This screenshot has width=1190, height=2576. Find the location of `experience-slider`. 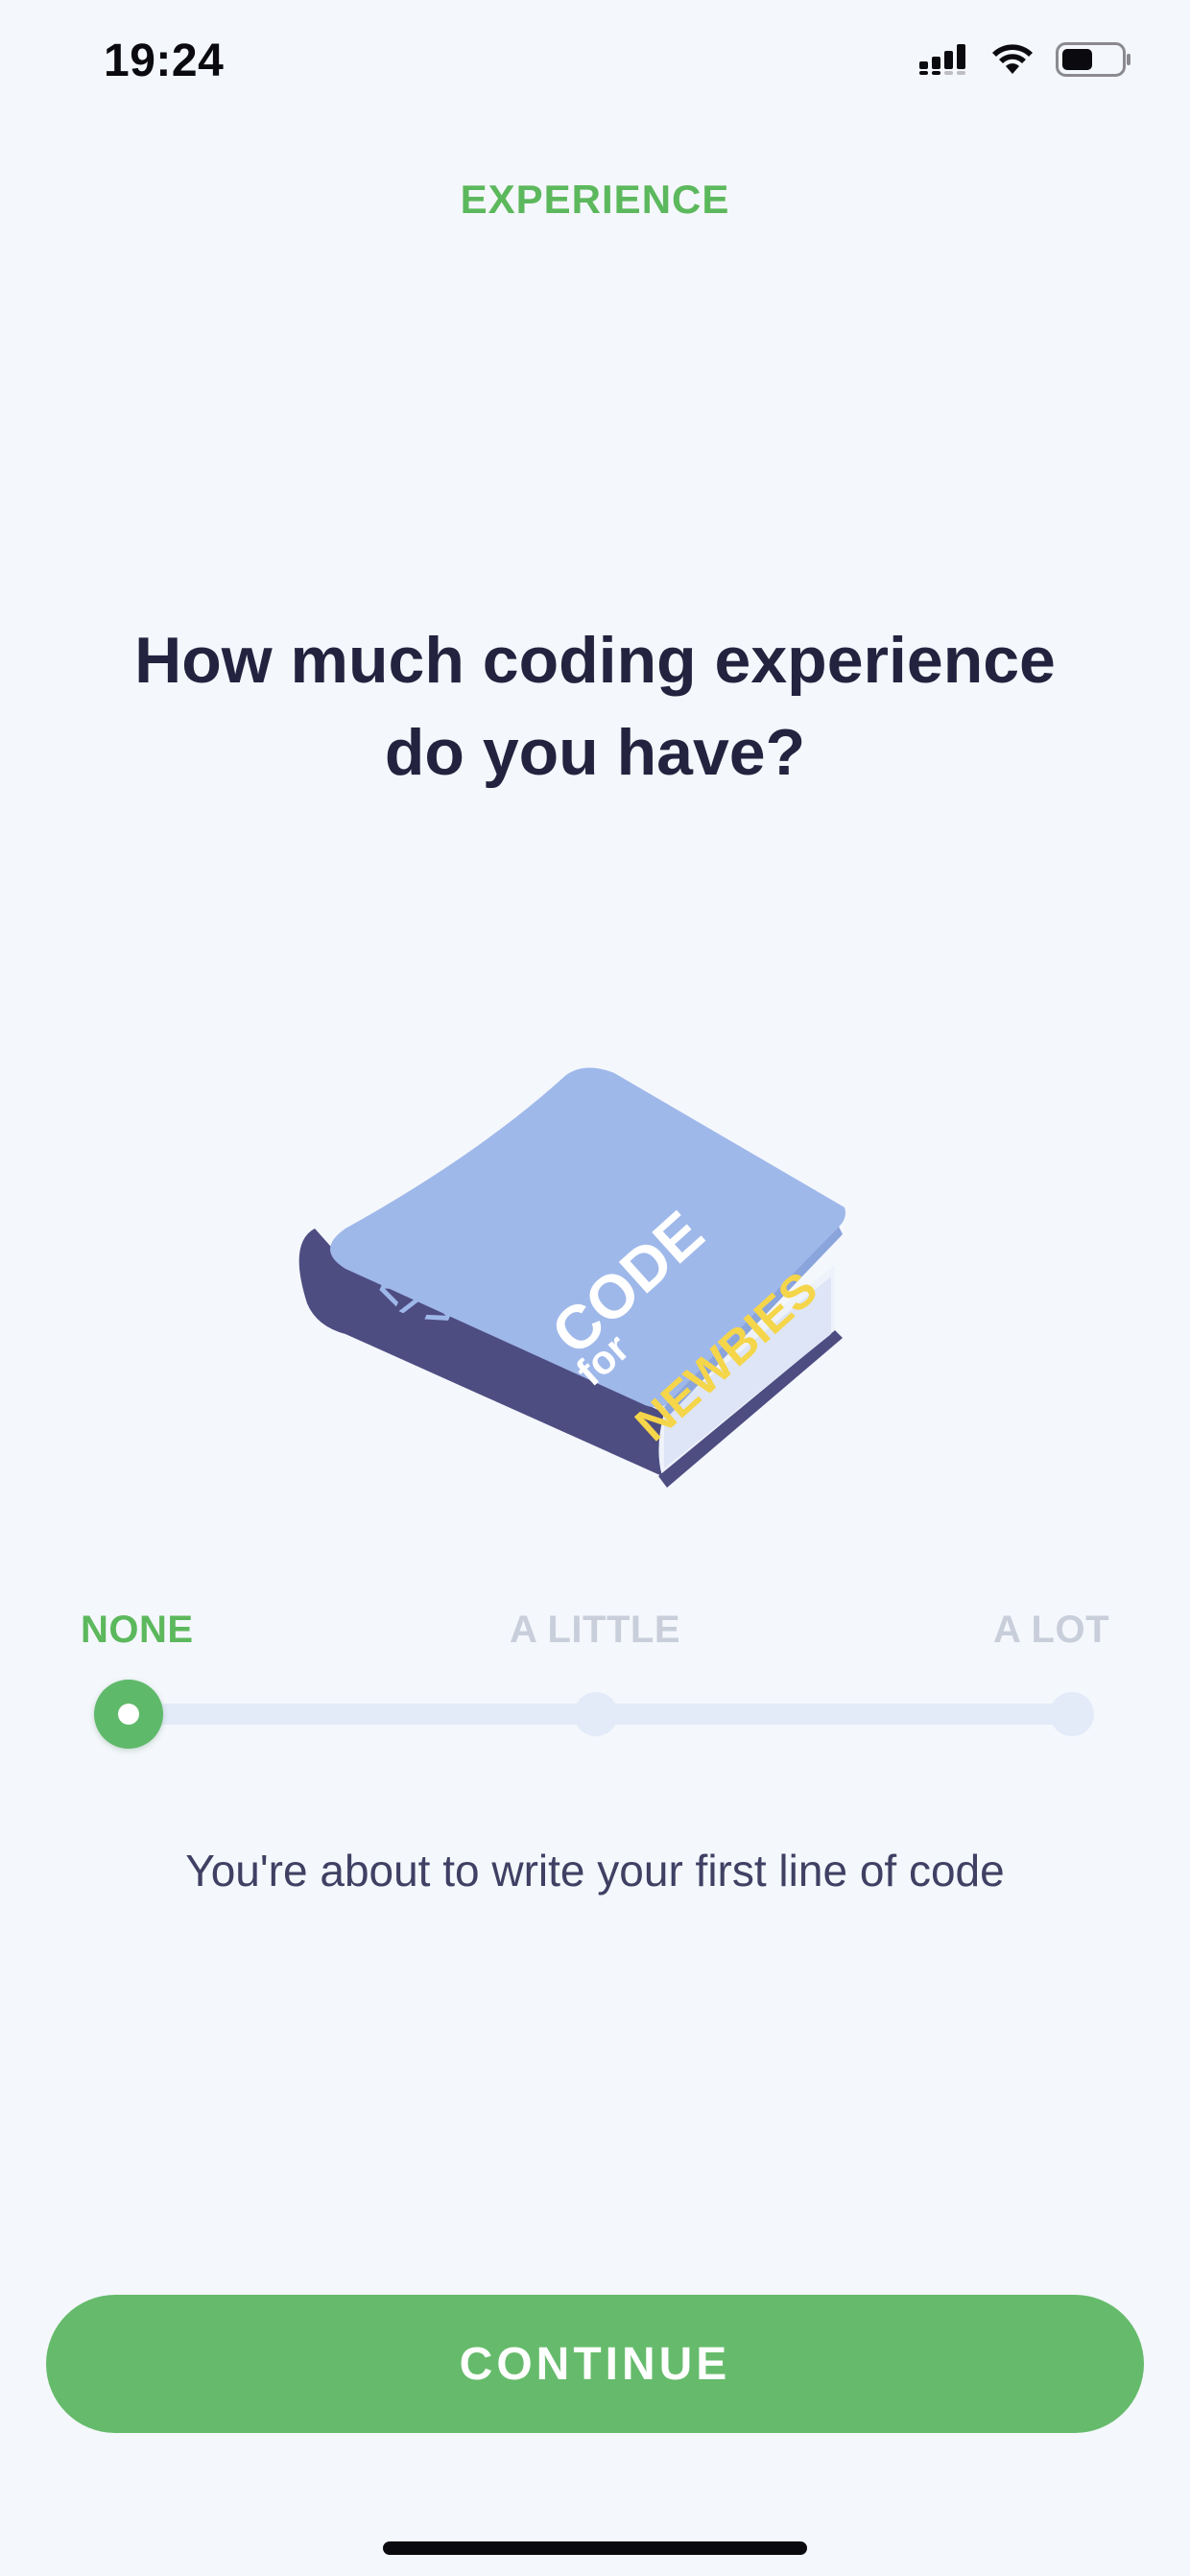

experience-slider is located at coordinates (594, 1714).